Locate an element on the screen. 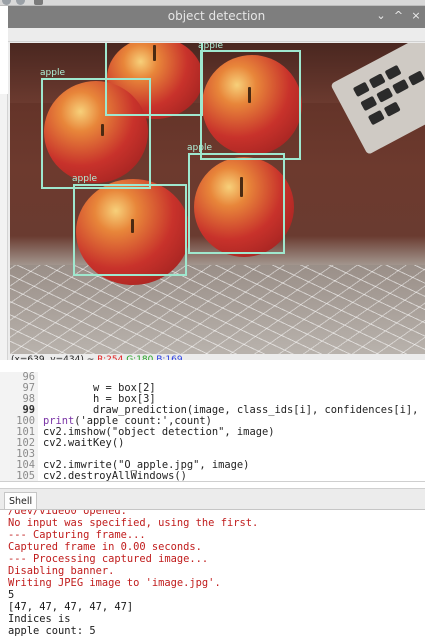 The image size is (425, 642). code-line: 99 print('apple count:',count) is located at coordinates (212, 410).